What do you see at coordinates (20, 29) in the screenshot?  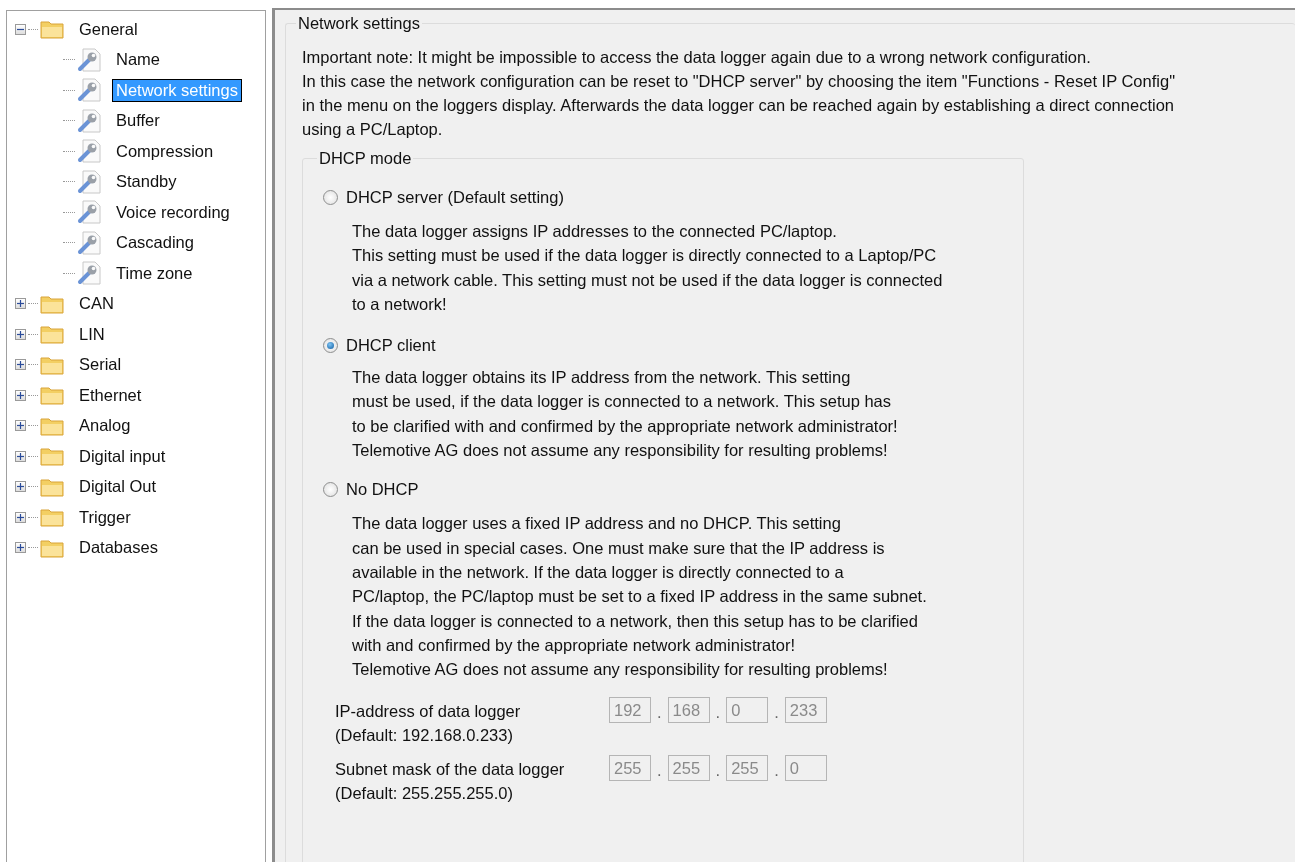 I see `collapse-icon` at bounding box center [20, 29].